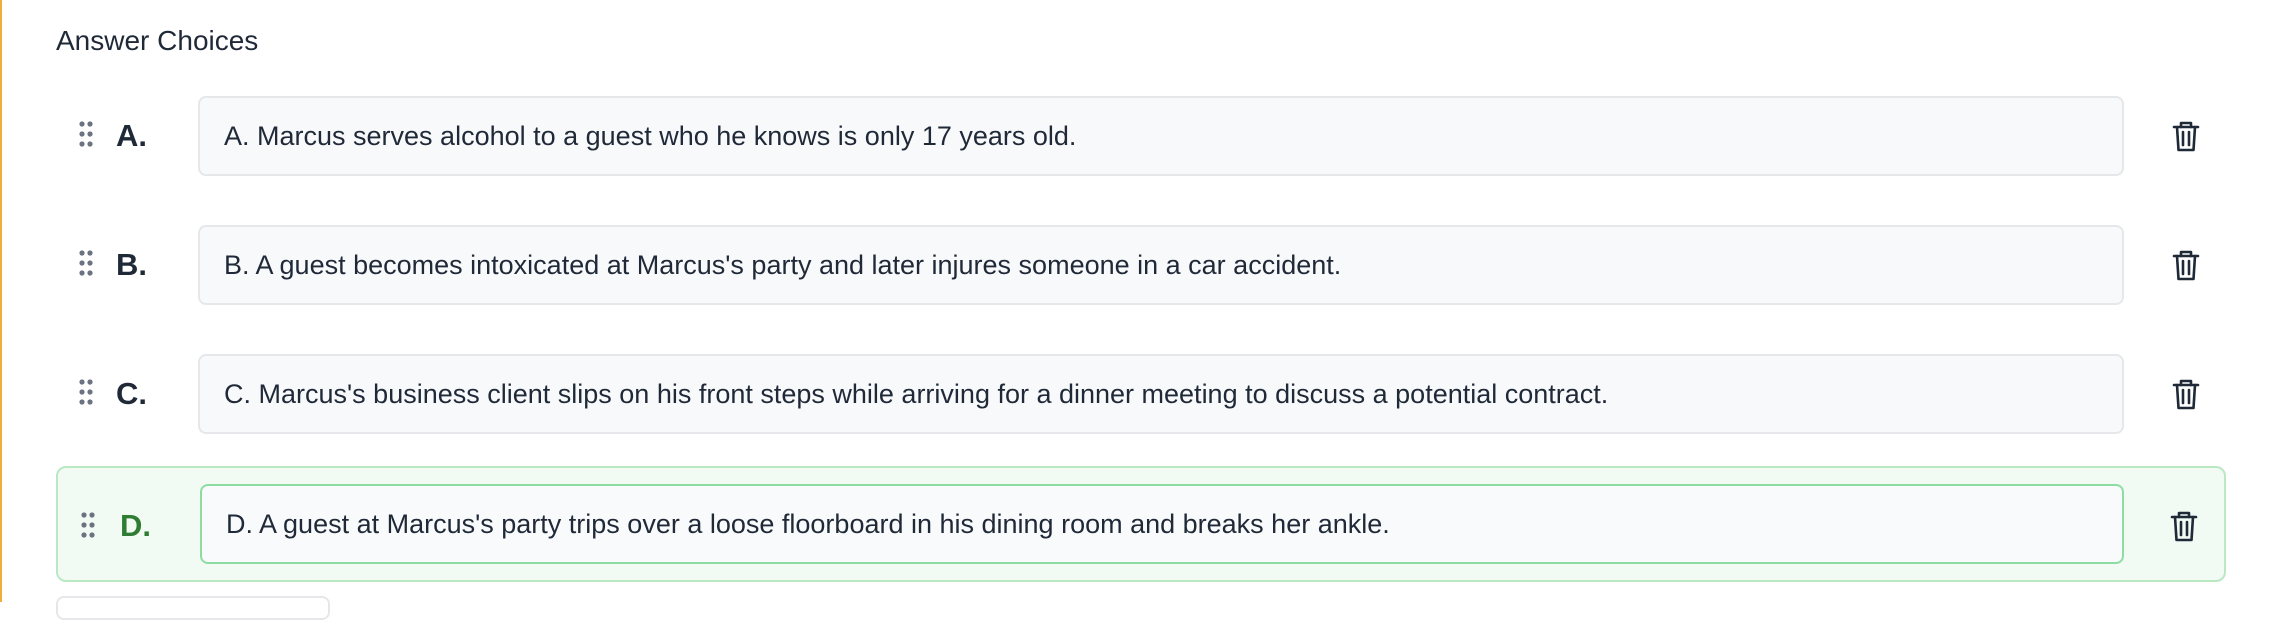  I want to click on choice-letter: B., so click(131, 264).